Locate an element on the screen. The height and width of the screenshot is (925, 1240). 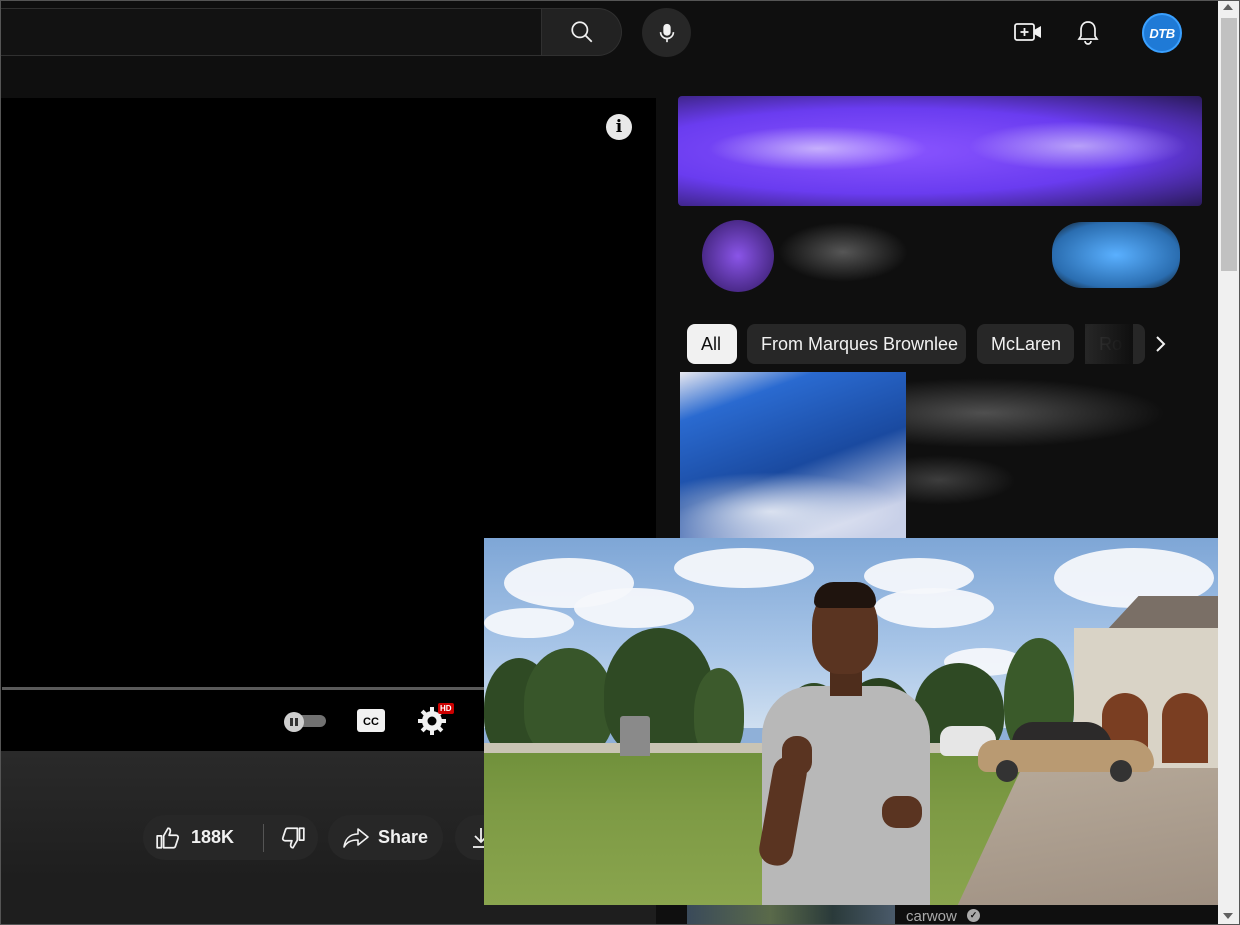
video-gold-car is located at coordinates (1066, 752).